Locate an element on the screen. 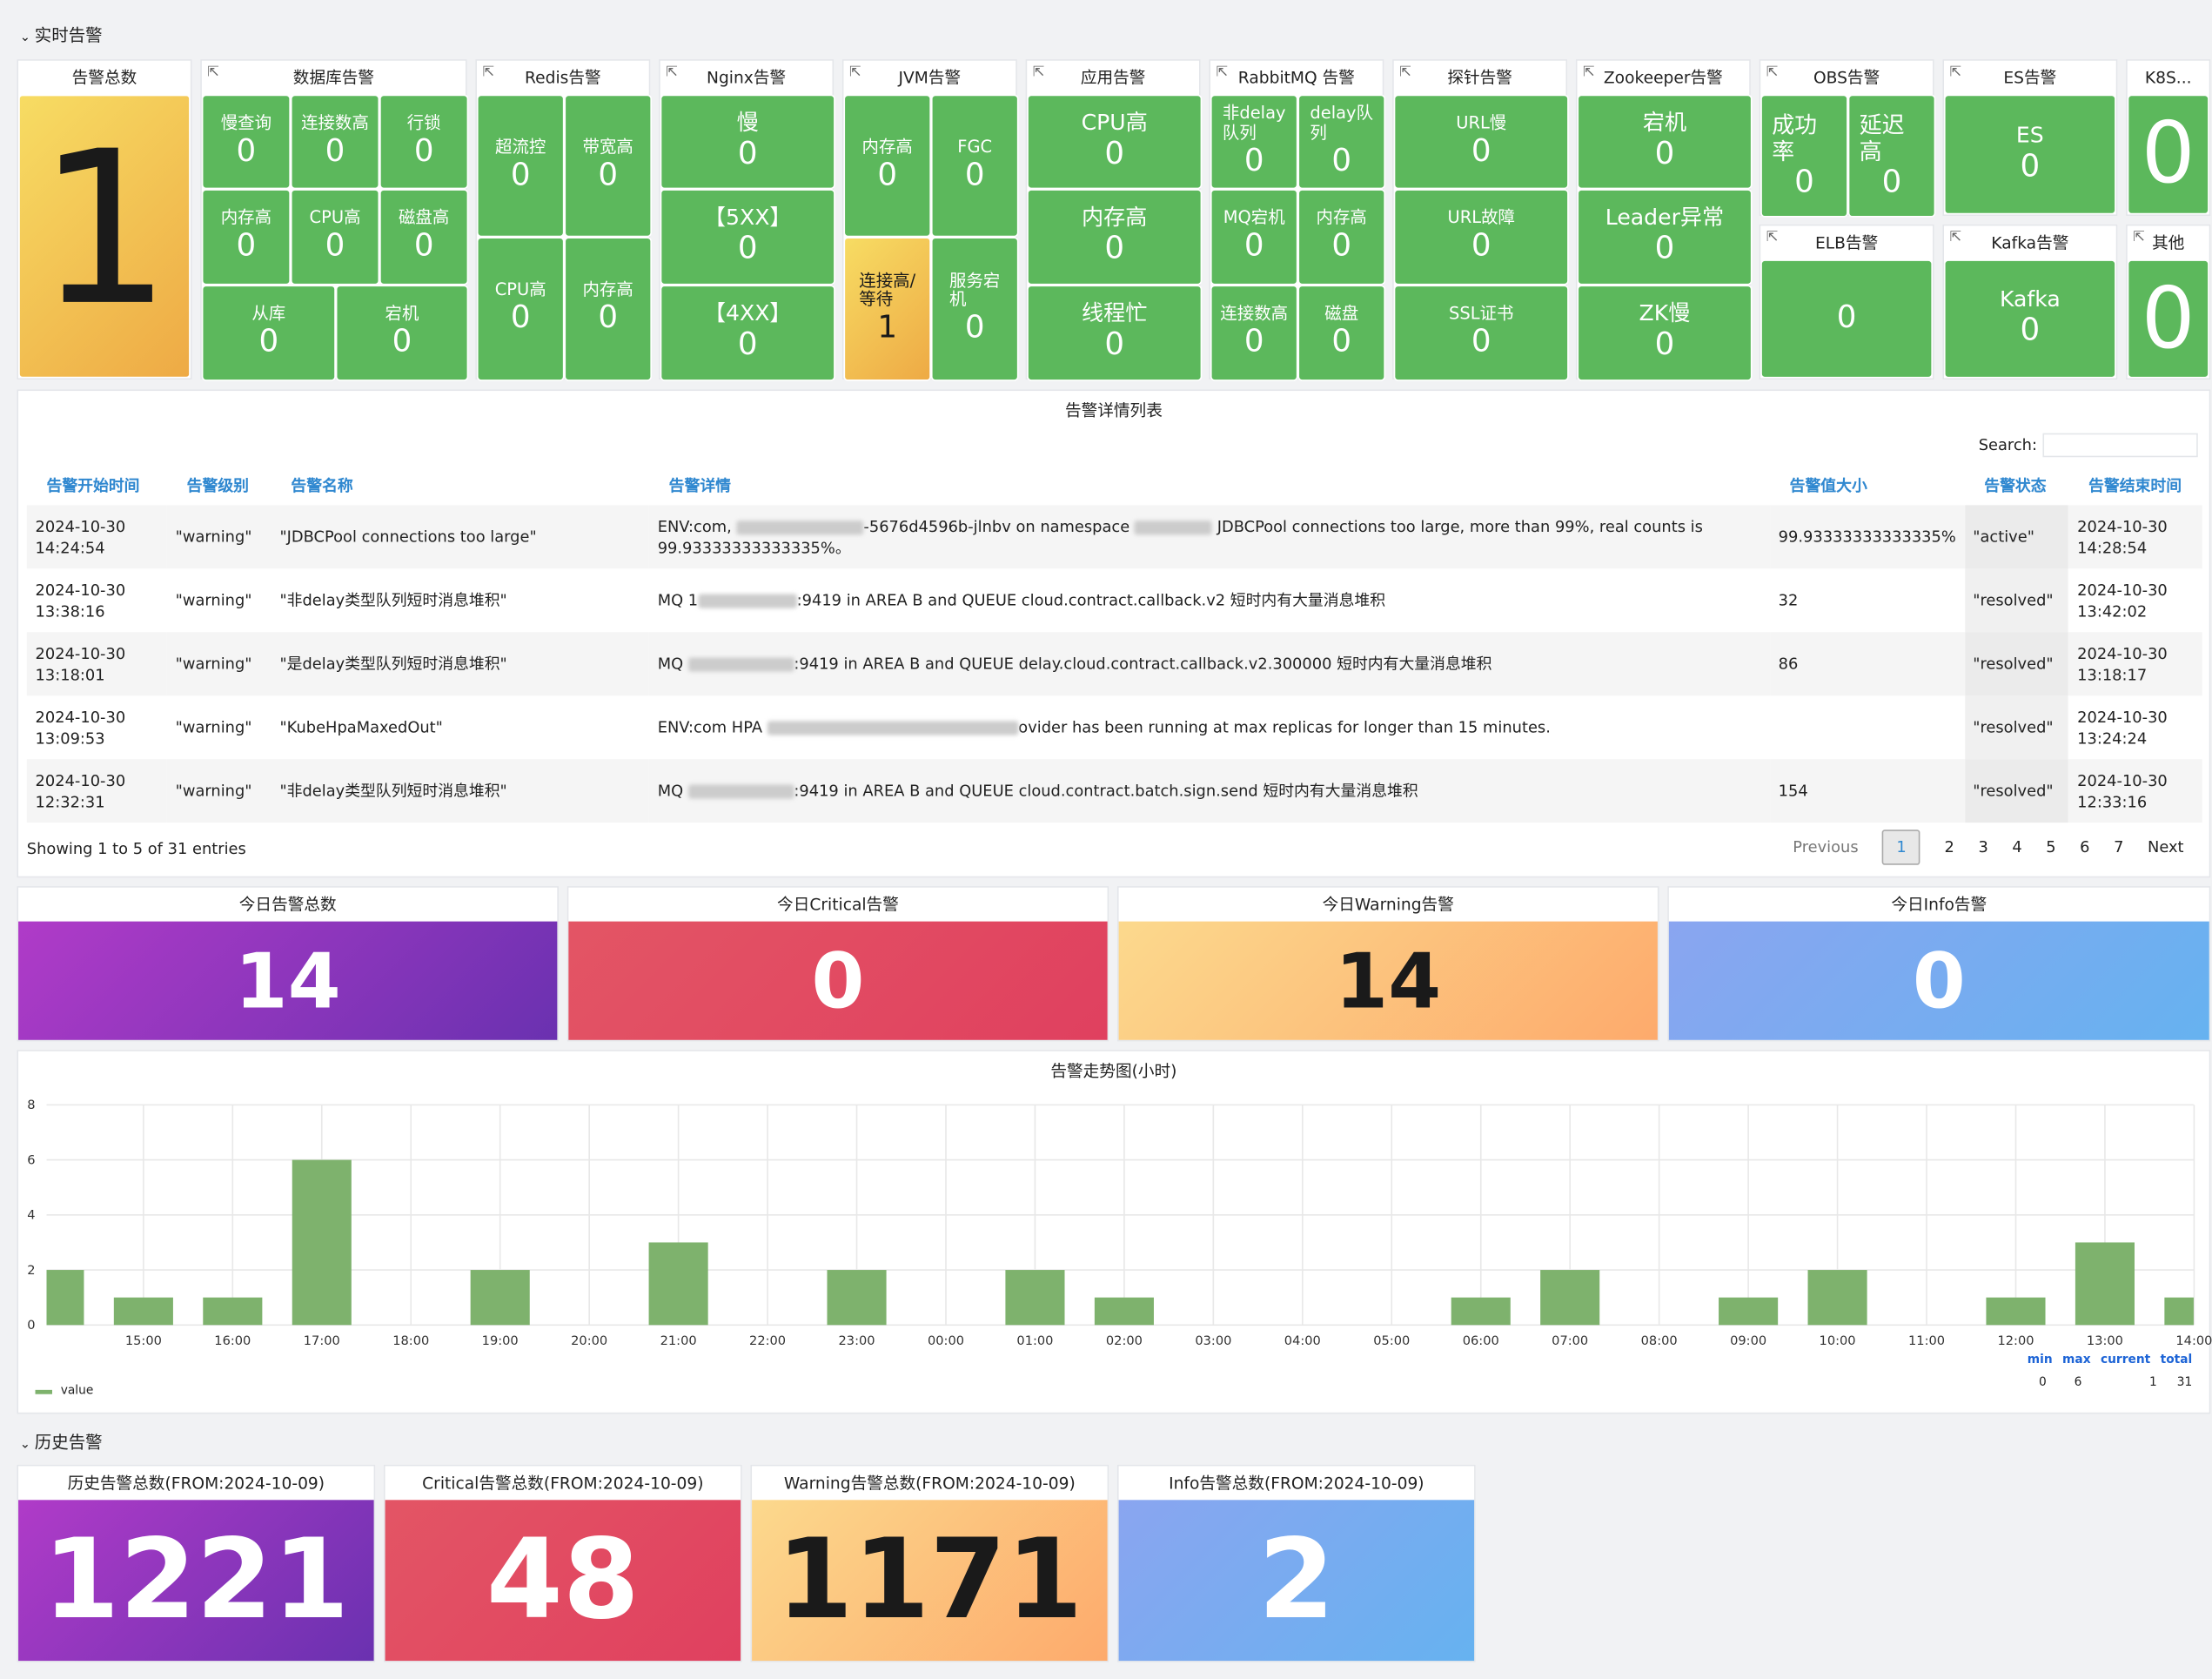  jvm-cell-memory: 内存高 0 is located at coordinates (887, 166).